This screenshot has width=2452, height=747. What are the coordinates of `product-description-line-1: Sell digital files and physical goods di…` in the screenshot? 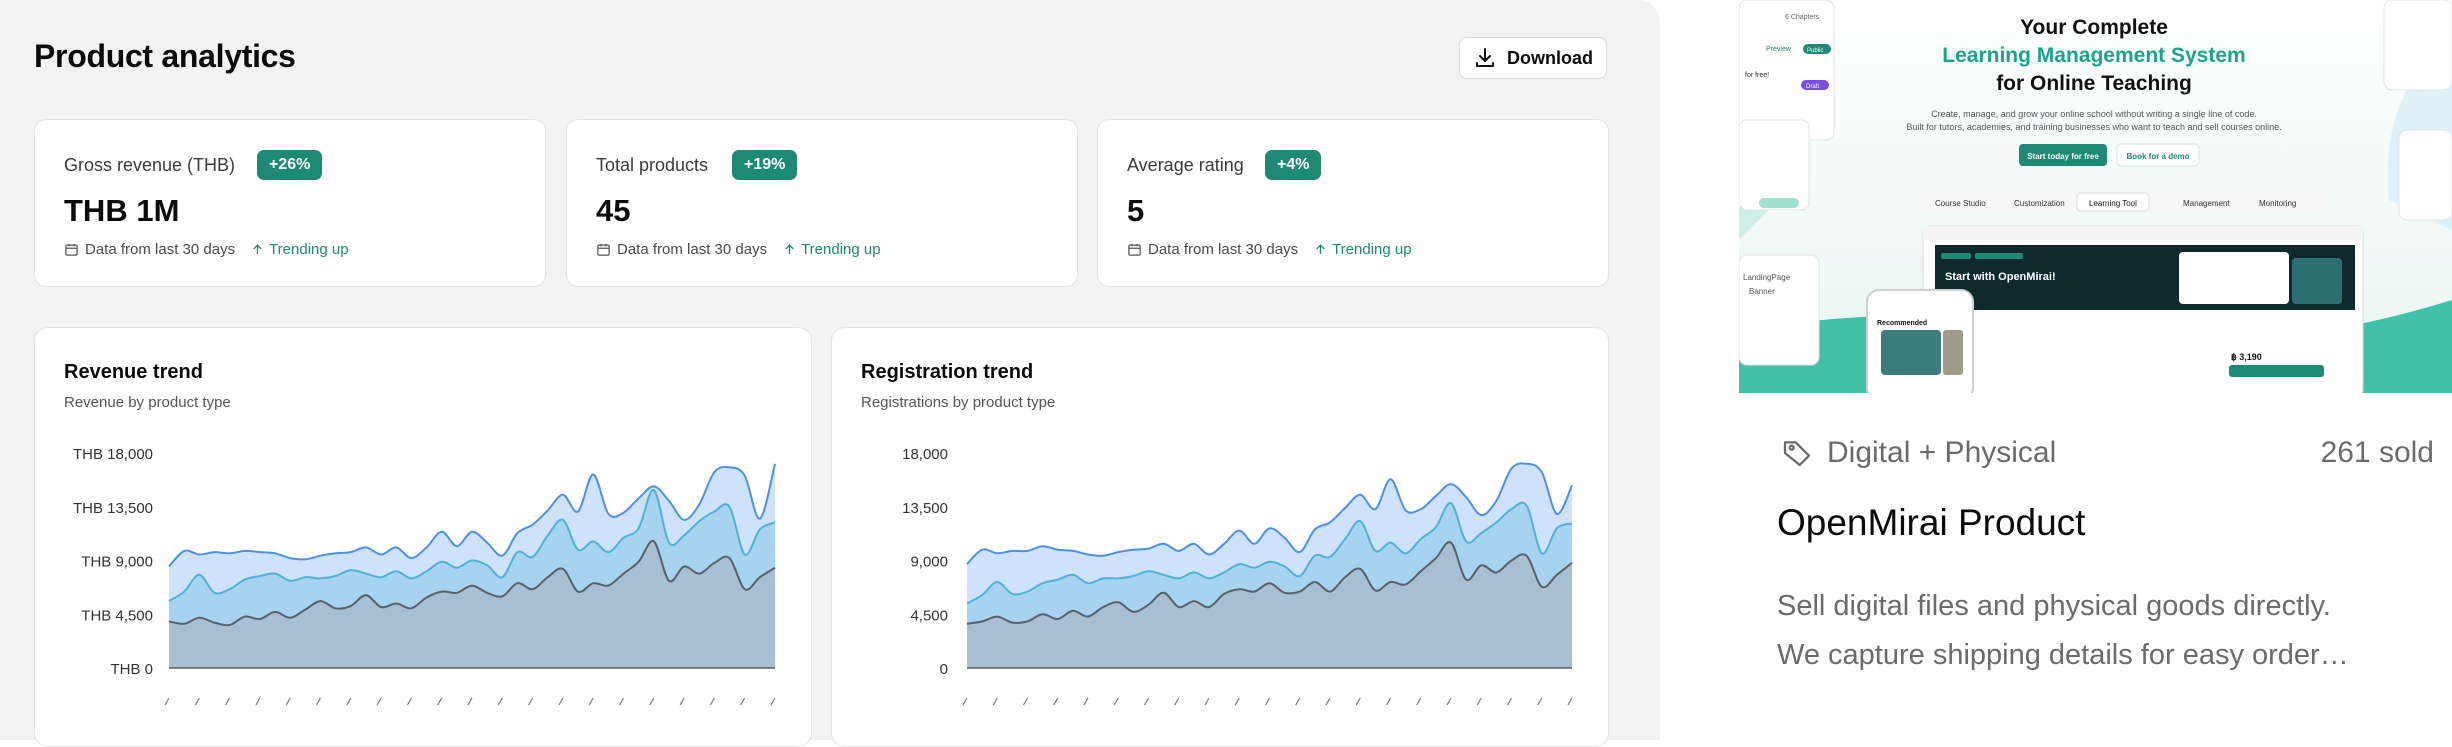 It's located at (2054, 606).